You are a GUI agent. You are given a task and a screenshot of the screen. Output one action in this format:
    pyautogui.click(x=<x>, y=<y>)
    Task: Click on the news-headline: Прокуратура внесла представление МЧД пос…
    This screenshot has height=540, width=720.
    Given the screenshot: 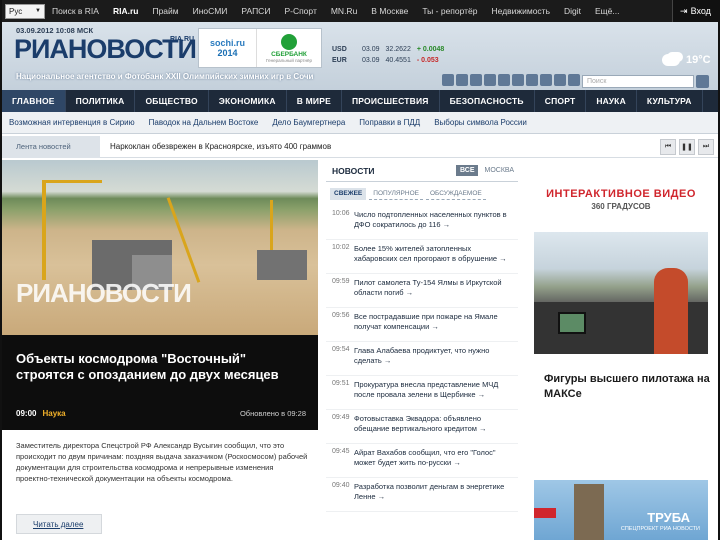 What is the action you would take?
    pyautogui.click(x=433, y=392)
    